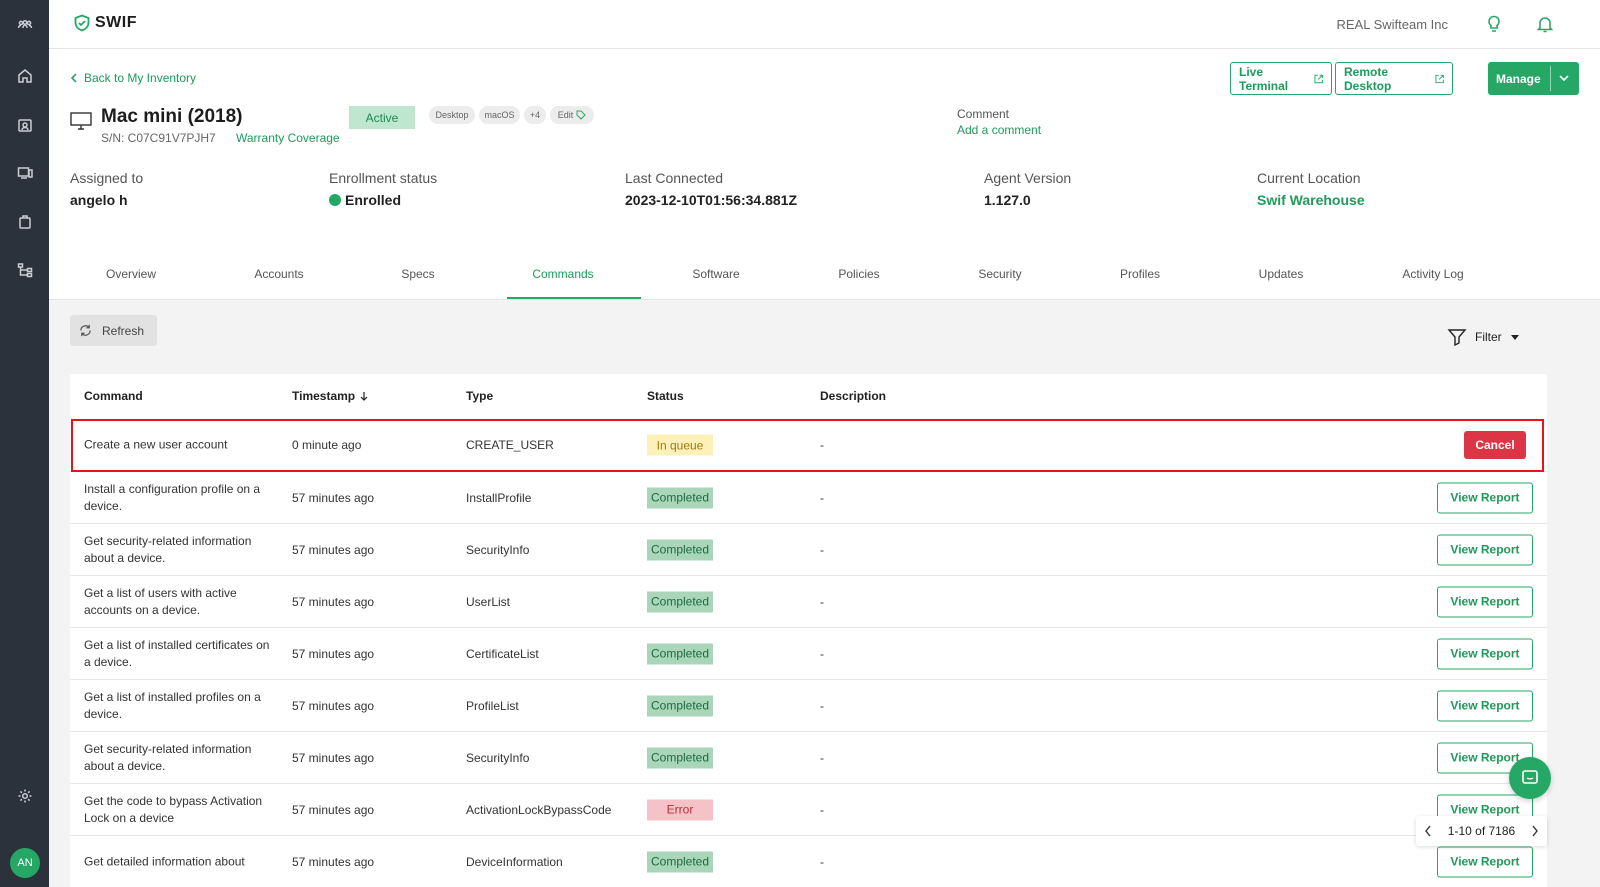 Image resolution: width=1600 pixels, height=887 pixels. I want to click on app-logo: SWIF, so click(105, 23).